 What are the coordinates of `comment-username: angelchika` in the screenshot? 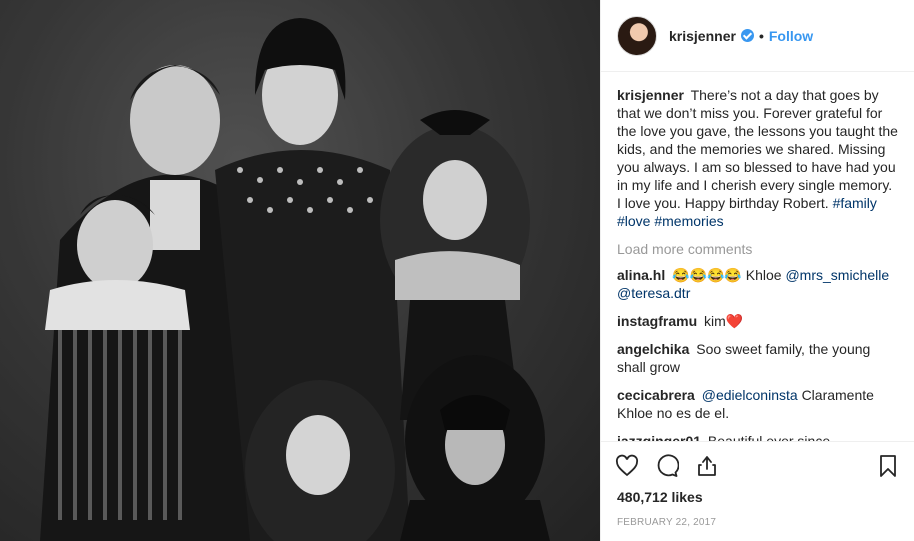 It's located at (653, 349).